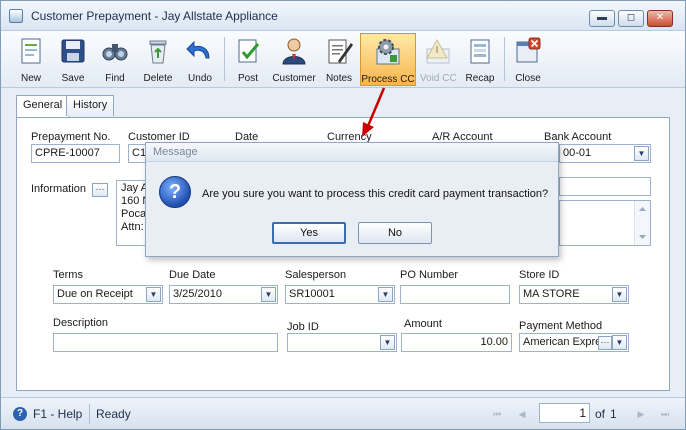  Describe the element at coordinates (480, 51) in the screenshot. I see `recap-report-icon` at that location.